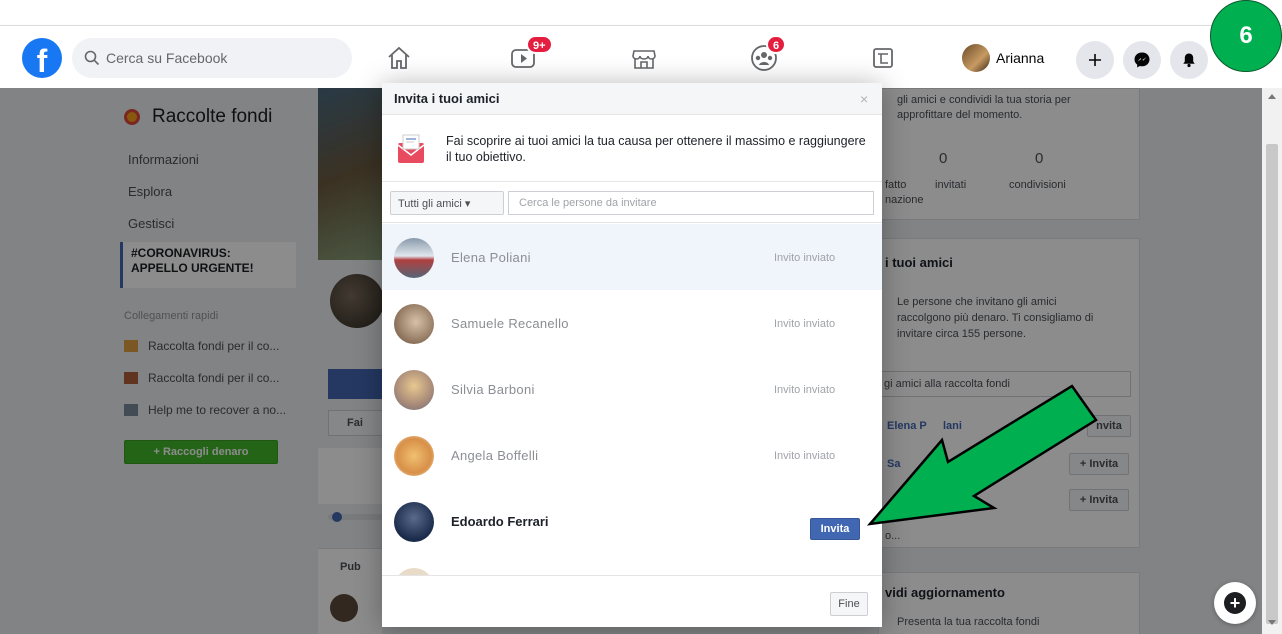 This screenshot has width=1282, height=634. Describe the element at coordinates (1272, 96) in the screenshot. I see `scroll-up-icon` at that location.